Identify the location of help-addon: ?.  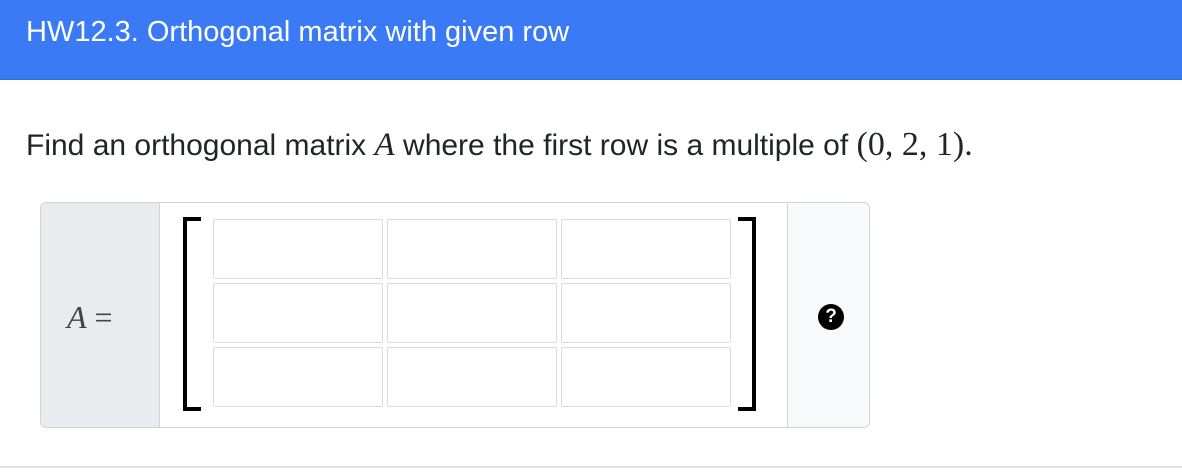
(828, 315).